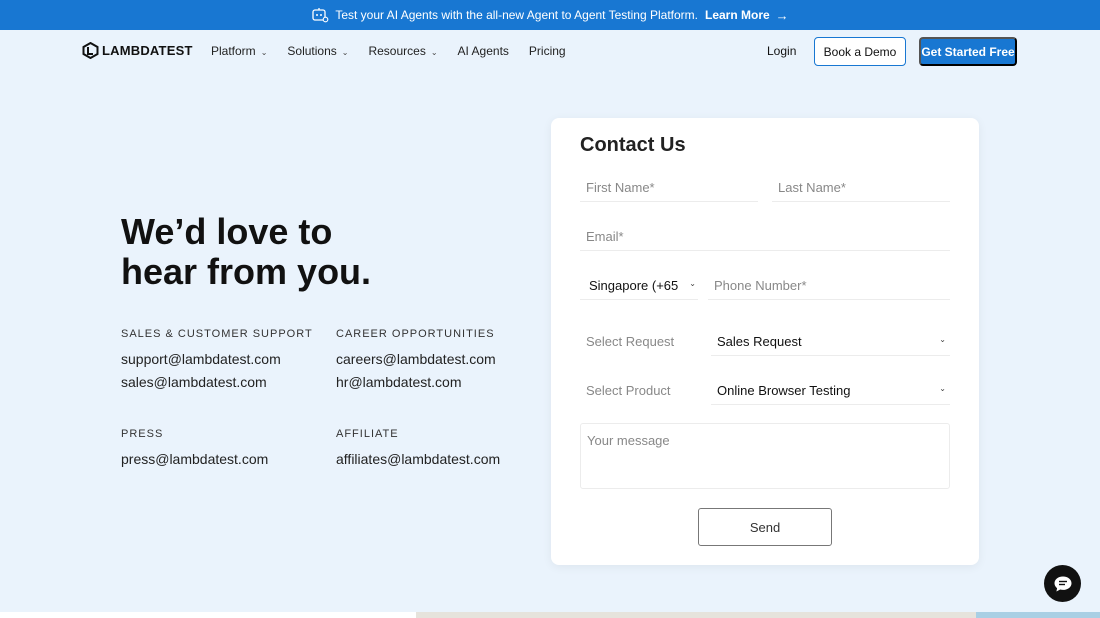 The width and height of the screenshot is (1100, 618). I want to click on first-name-field: First Name*, so click(669, 186).